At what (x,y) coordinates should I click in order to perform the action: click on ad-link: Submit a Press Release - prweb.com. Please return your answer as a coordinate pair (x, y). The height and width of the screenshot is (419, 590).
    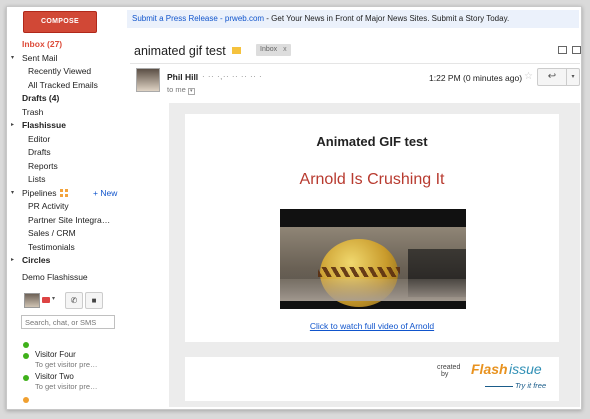
    Looking at the image, I should click on (198, 18).